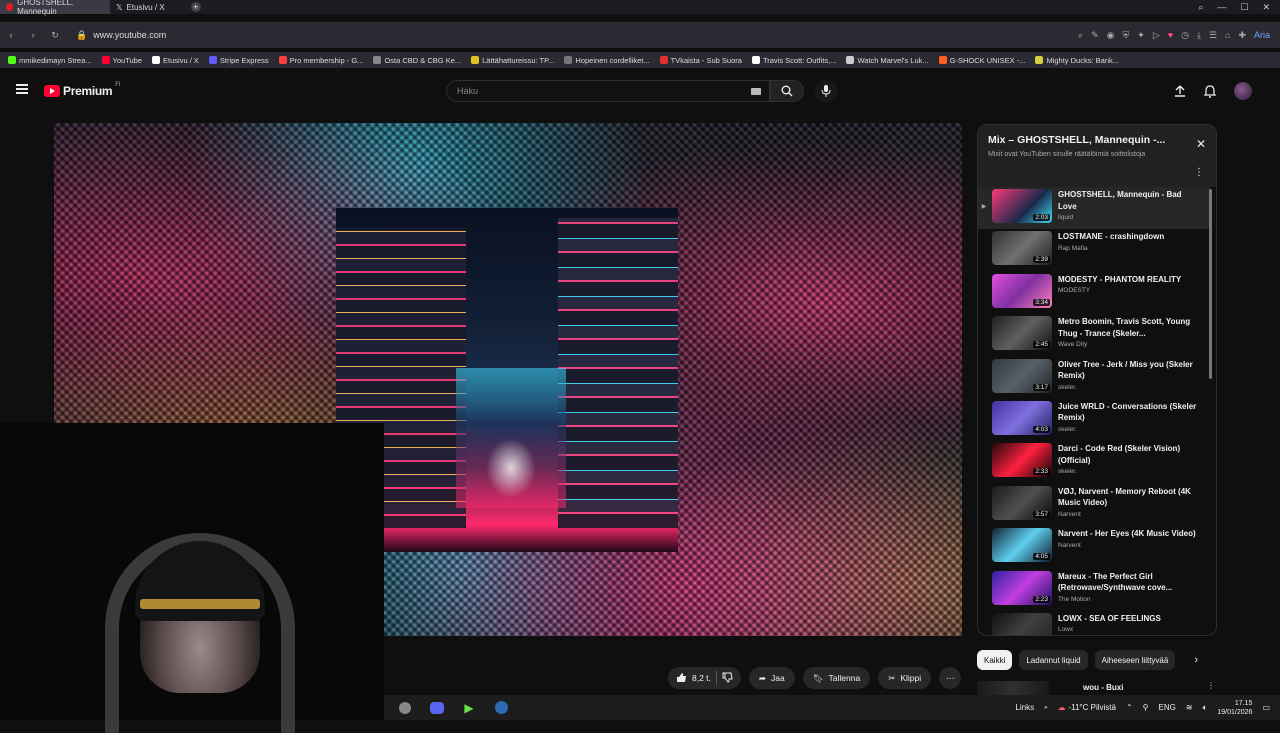  What do you see at coordinates (681, 678) in the screenshot?
I see `like-button` at bounding box center [681, 678].